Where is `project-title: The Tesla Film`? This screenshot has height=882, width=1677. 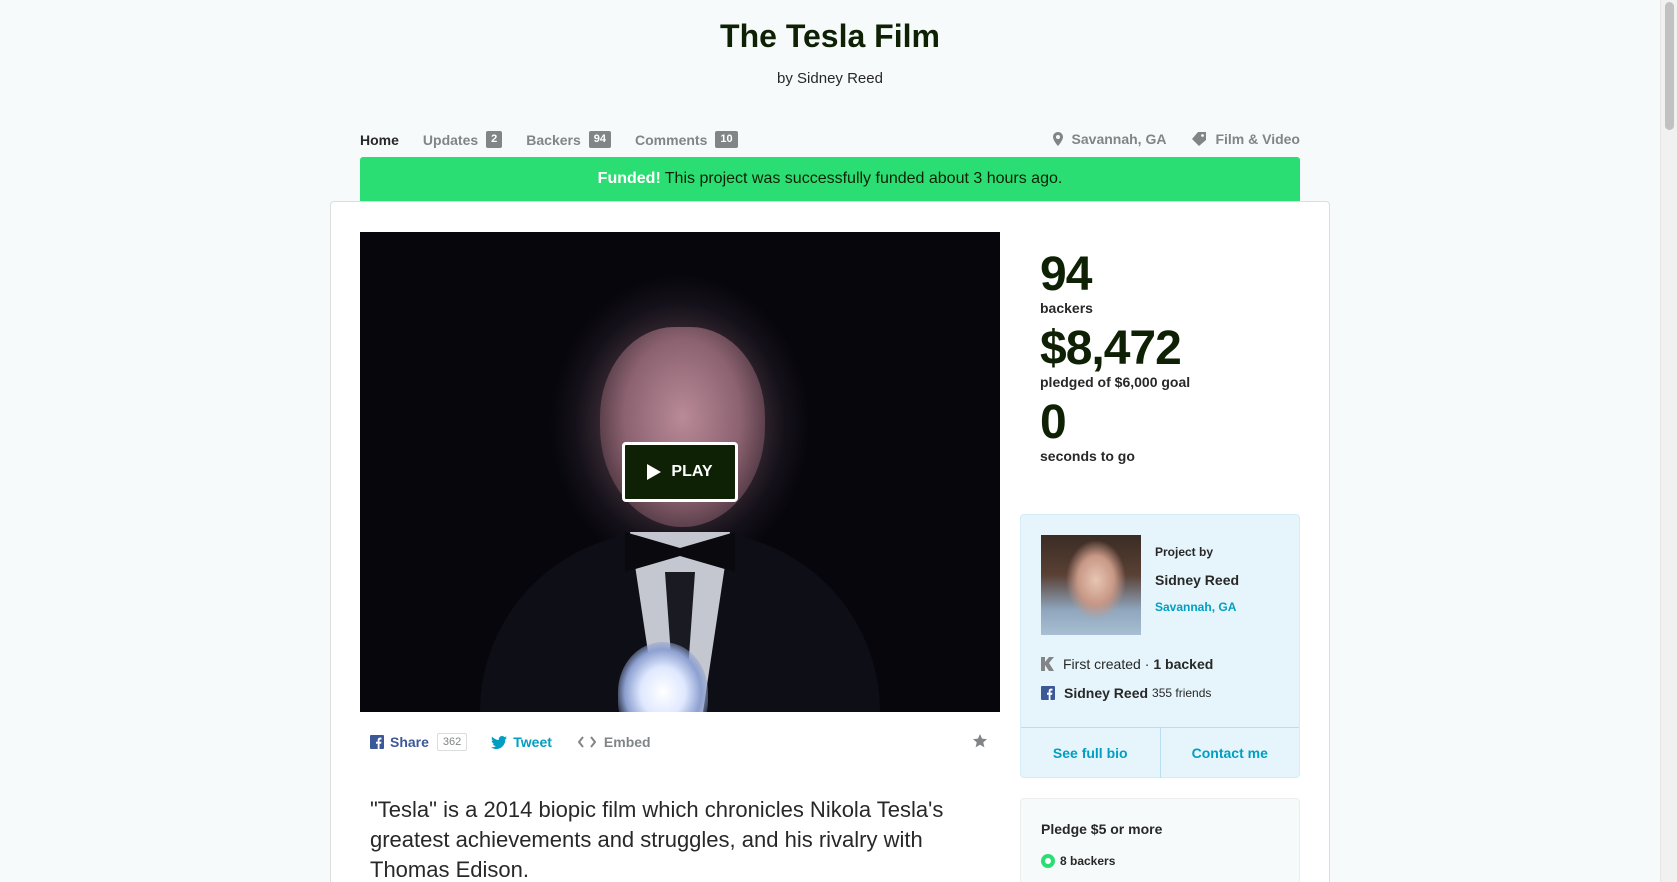 project-title: The Tesla Film is located at coordinates (830, 36).